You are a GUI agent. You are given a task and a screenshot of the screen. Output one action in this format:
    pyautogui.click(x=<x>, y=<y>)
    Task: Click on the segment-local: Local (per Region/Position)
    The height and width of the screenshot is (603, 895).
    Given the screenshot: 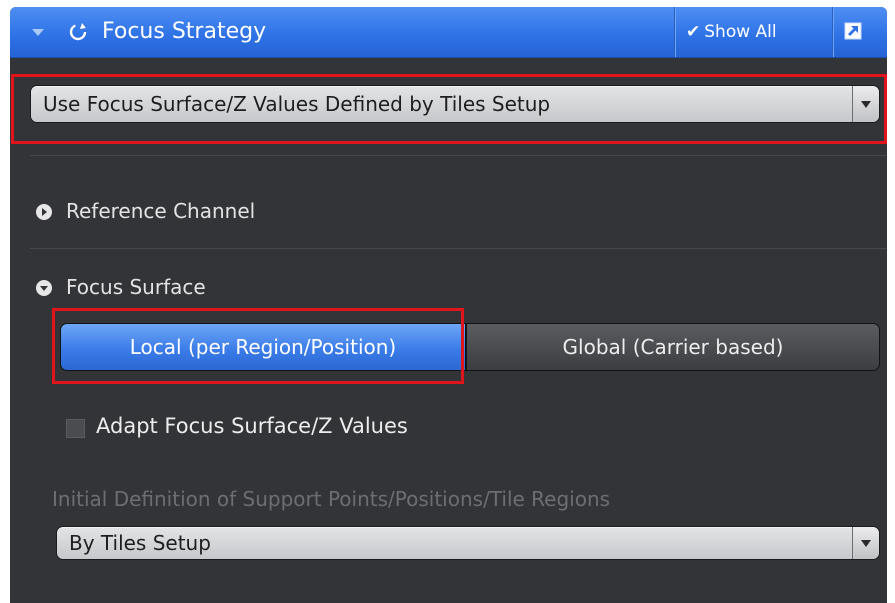 What is the action you would take?
    pyautogui.click(x=263, y=347)
    